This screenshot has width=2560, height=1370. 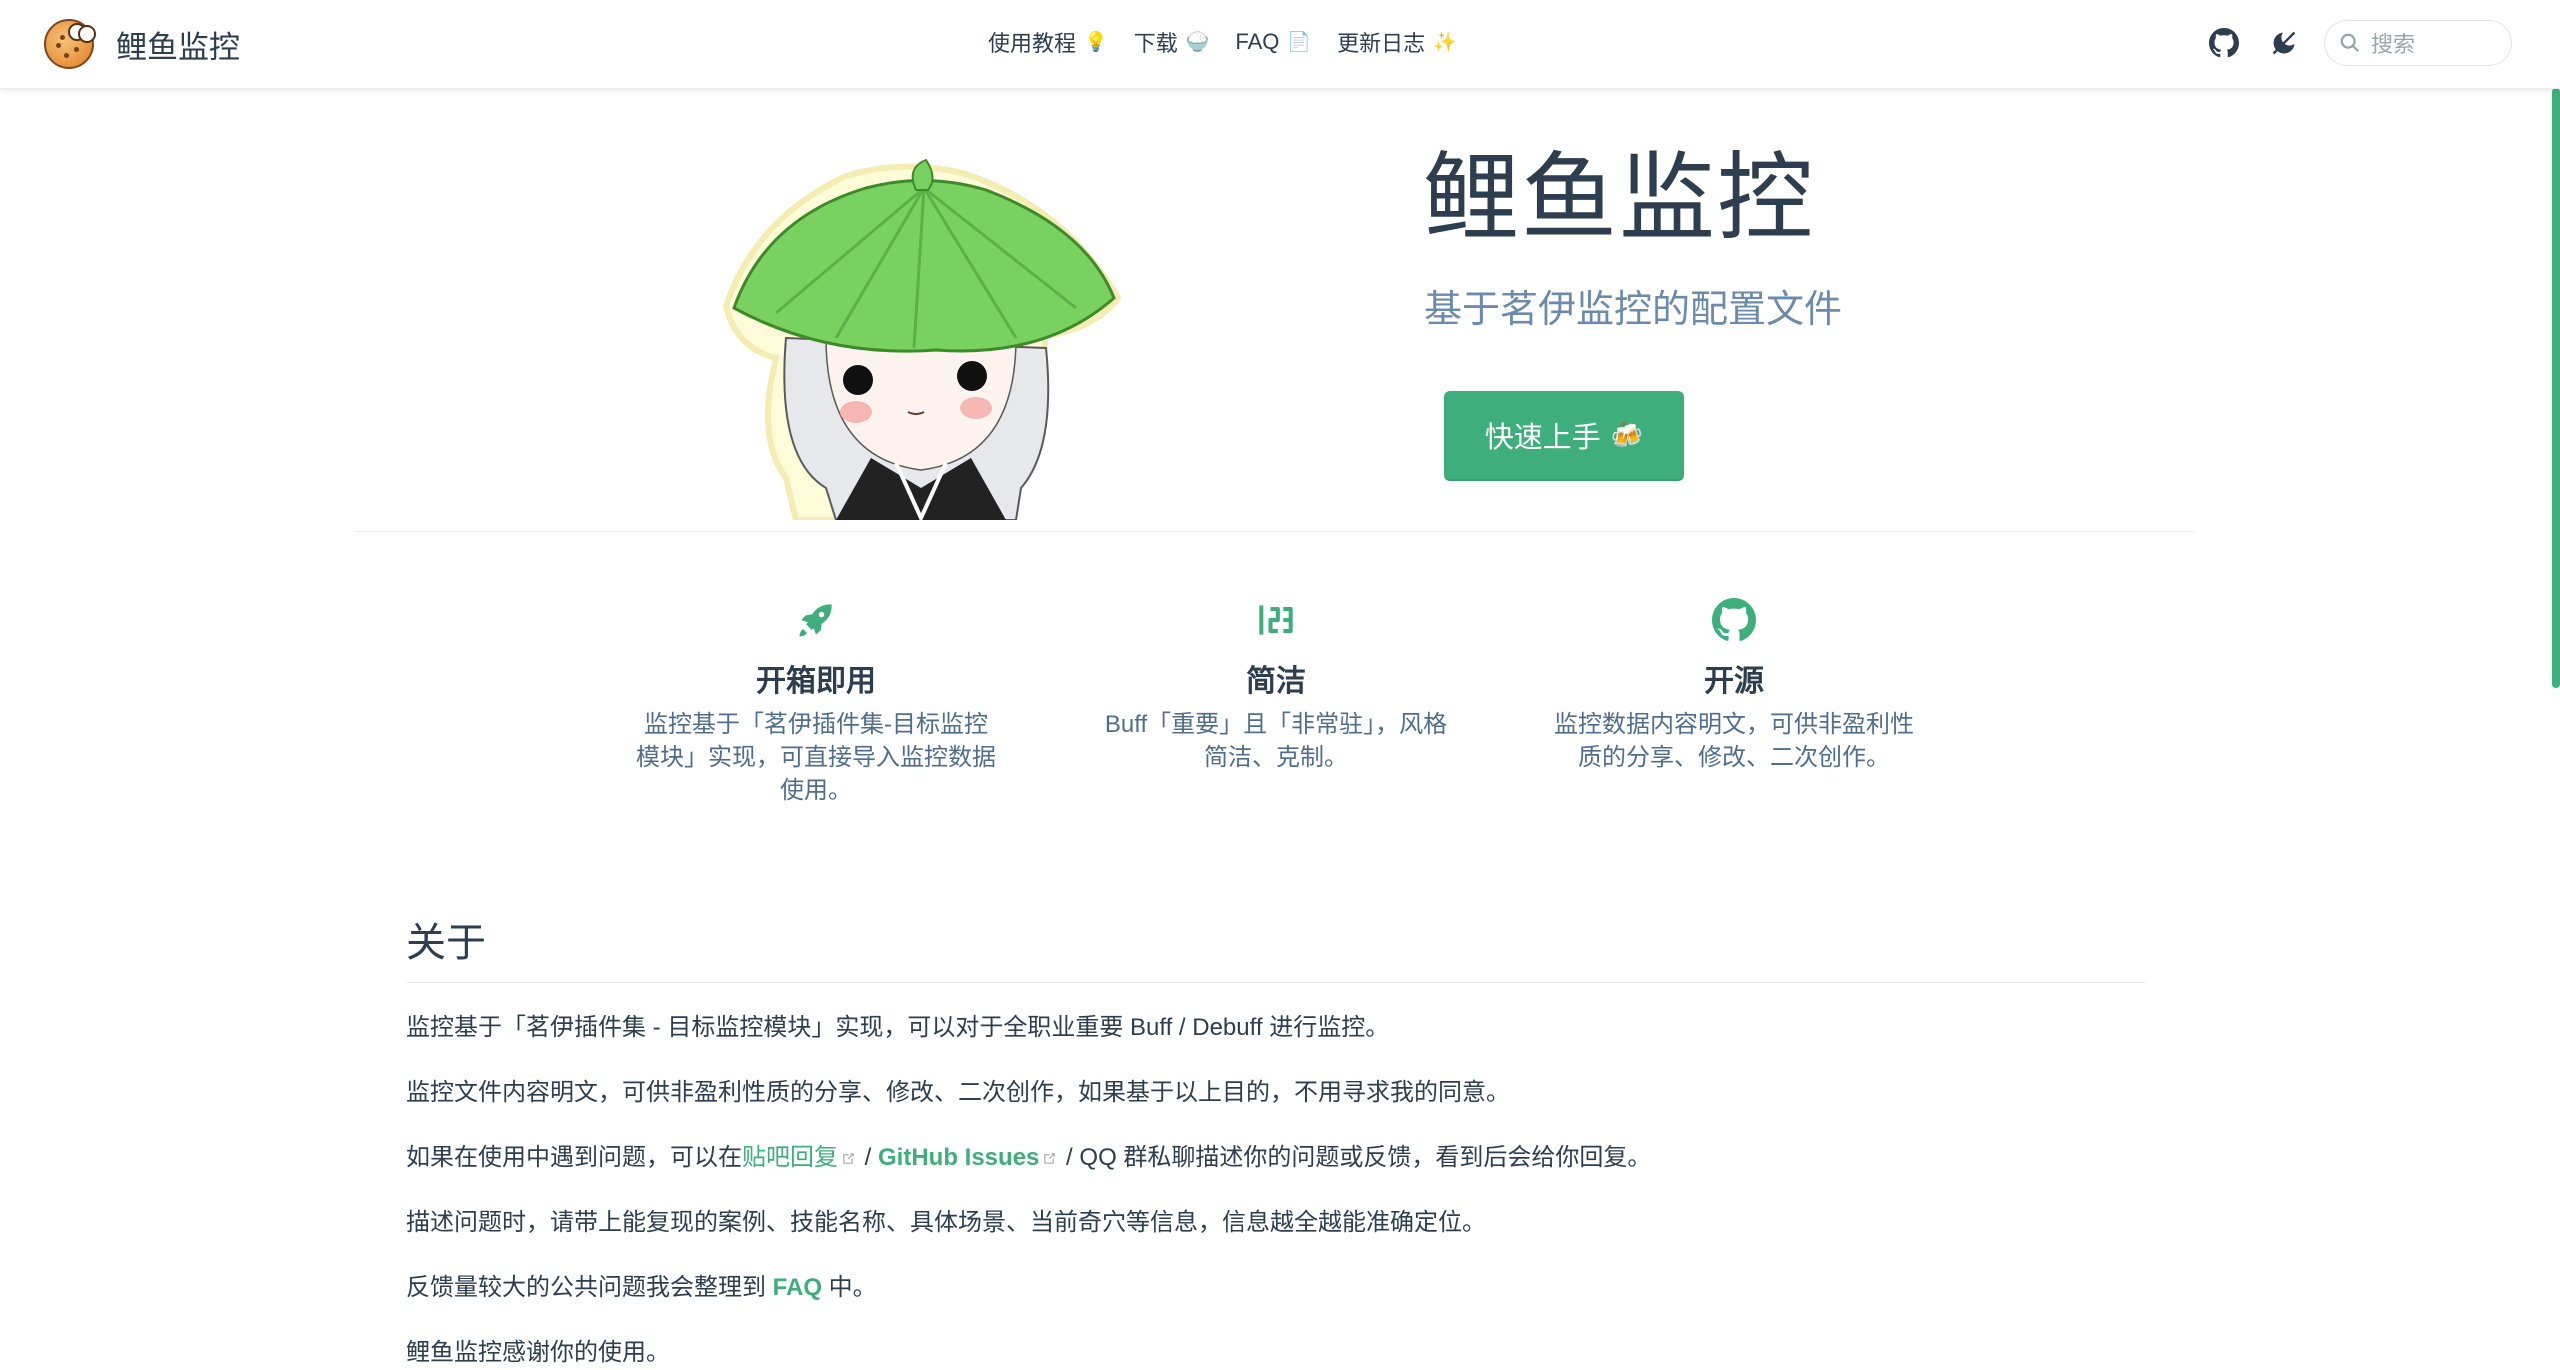 I want to click on feature-line: 使用。, so click(x=816, y=790).